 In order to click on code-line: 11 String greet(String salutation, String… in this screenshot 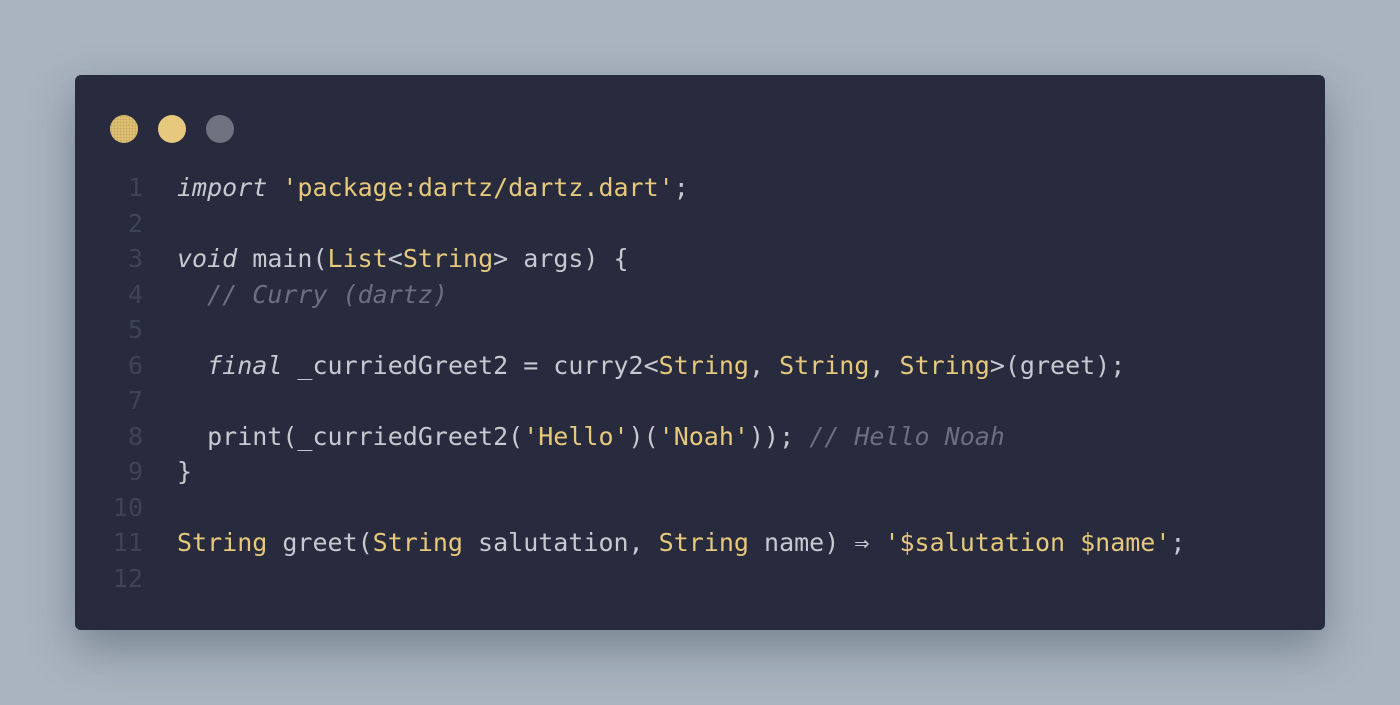, I will do `click(700, 543)`.